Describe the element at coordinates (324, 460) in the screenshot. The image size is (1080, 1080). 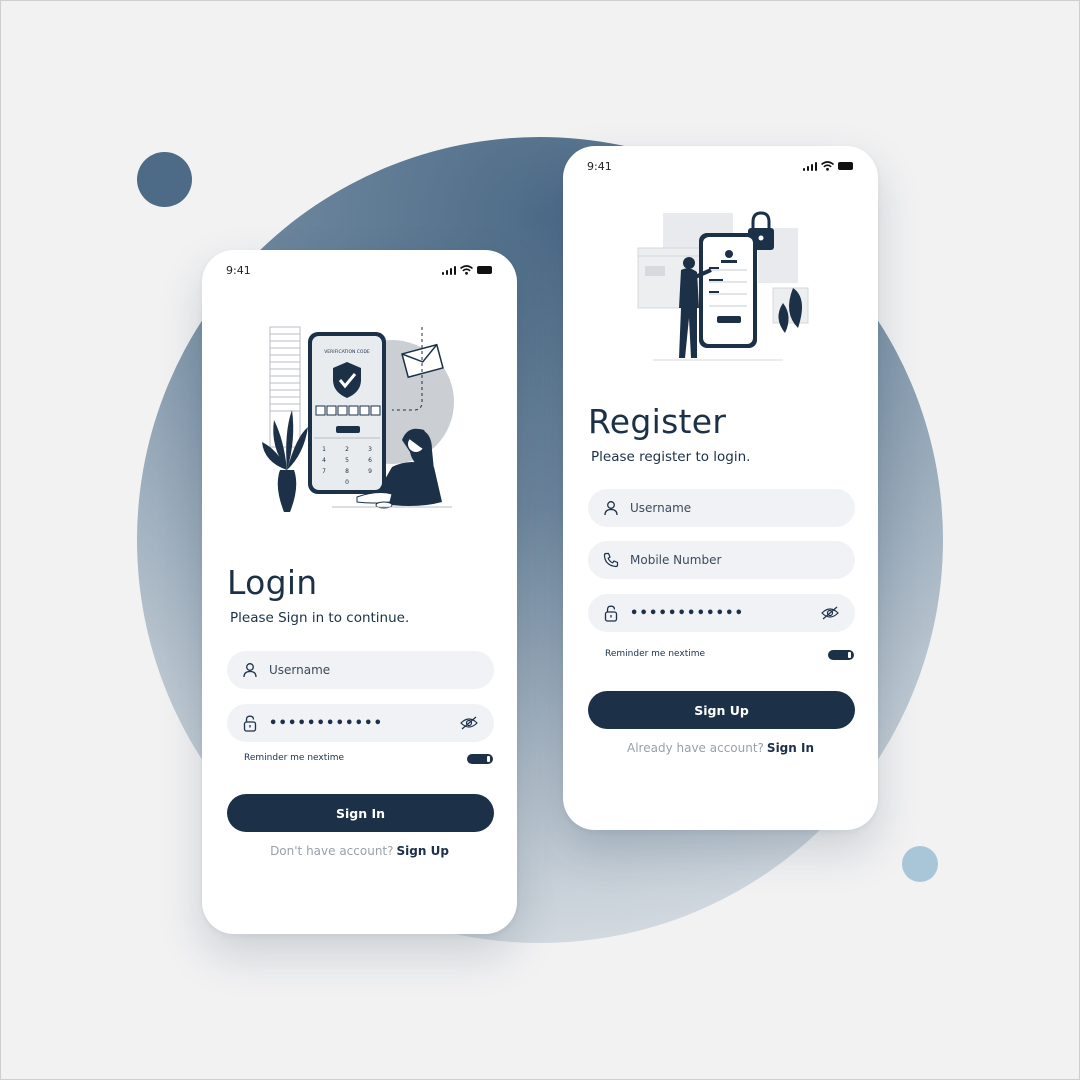
I see `keypad-4: 4` at that location.